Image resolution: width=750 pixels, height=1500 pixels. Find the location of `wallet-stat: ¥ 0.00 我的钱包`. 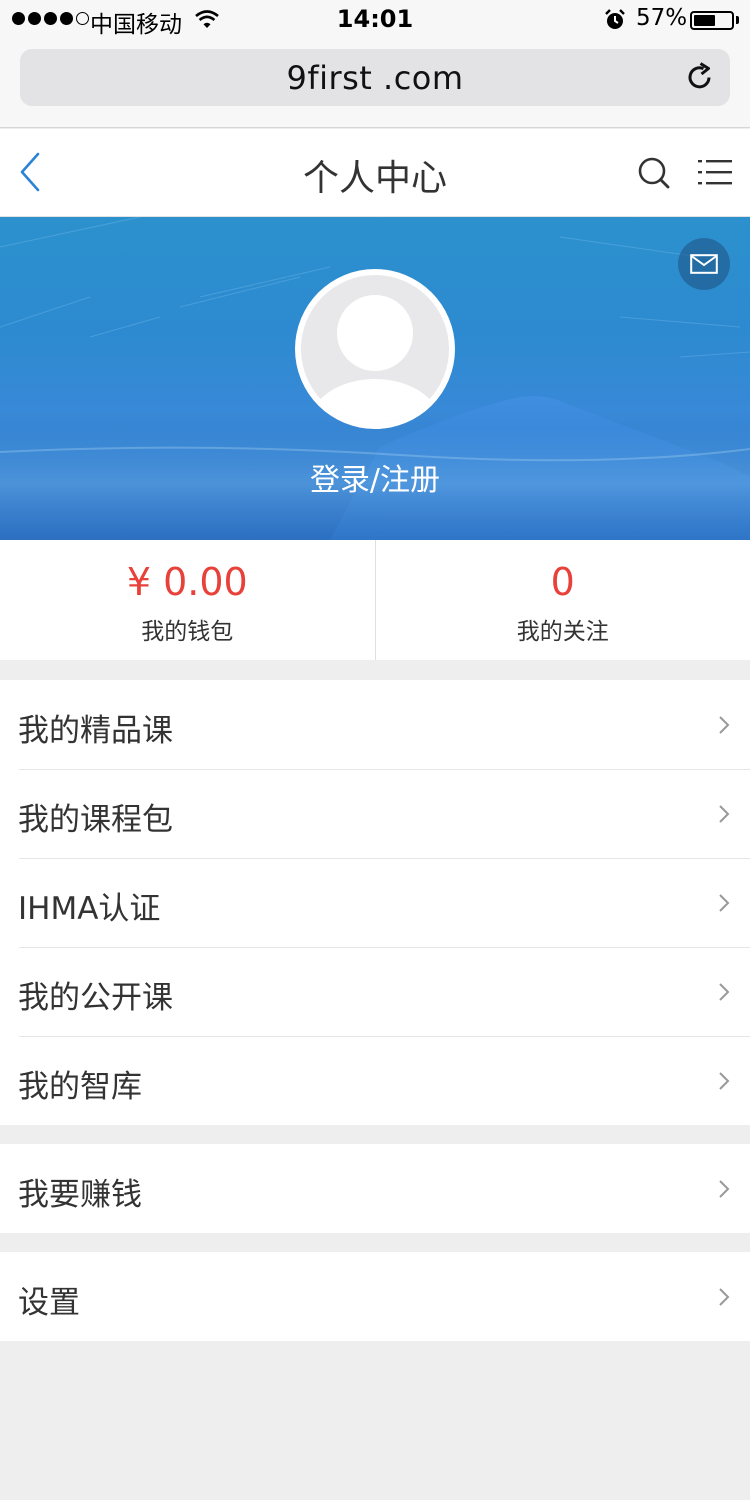

wallet-stat: ¥ 0.00 我的钱包 is located at coordinates (187, 600).